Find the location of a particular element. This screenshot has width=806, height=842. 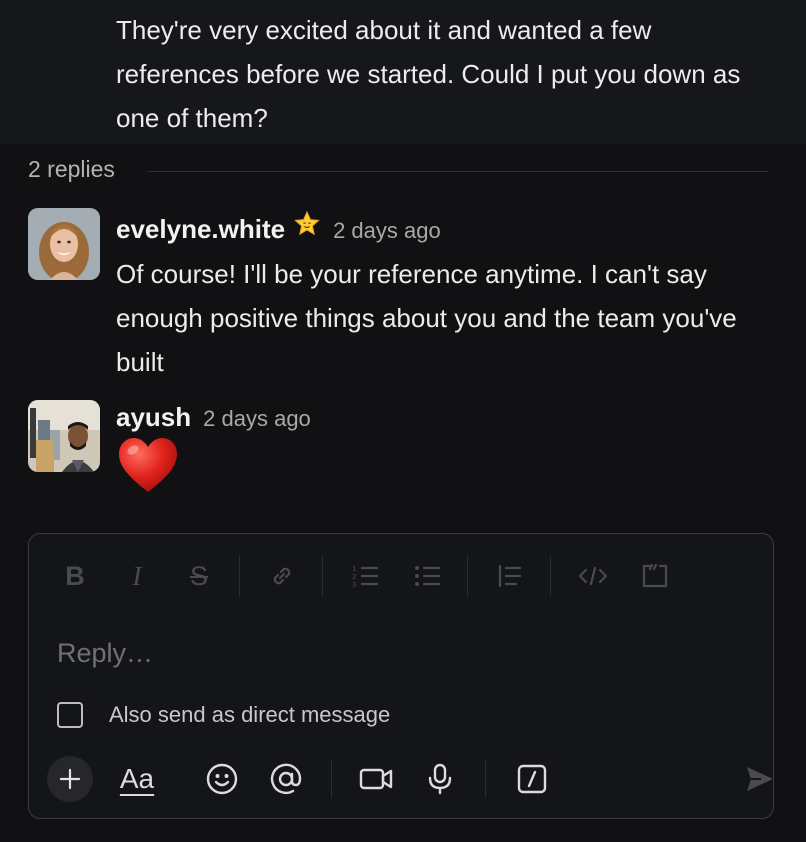

code-block-icon is located at coordinates (655, 575).